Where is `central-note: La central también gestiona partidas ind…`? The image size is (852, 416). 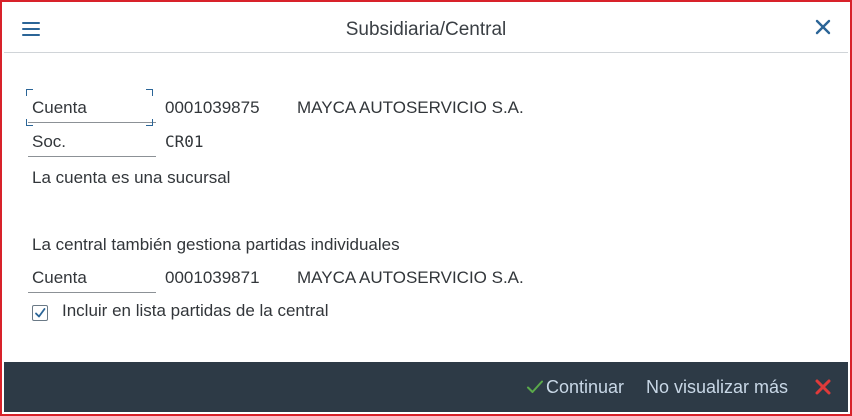
central-note: La central también gestiona partidas ind… is located at coordinates (216, 244).